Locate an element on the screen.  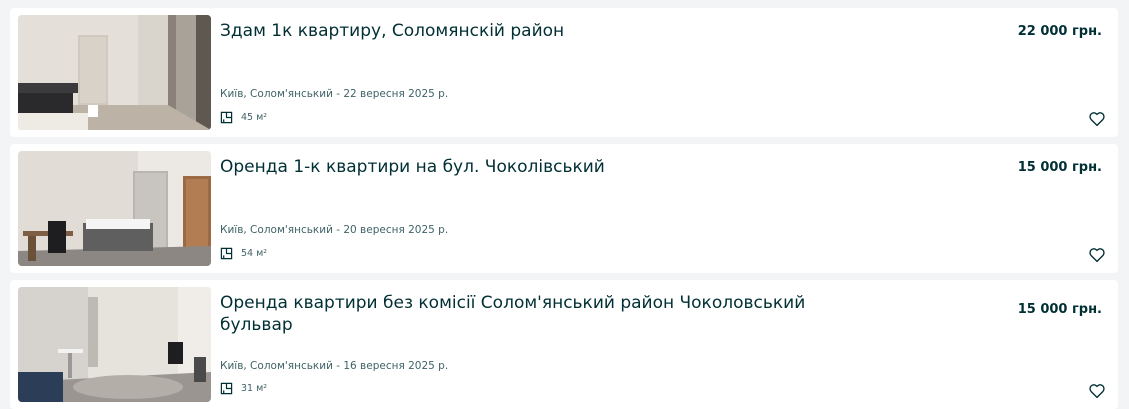
listing-area: 54 м² is located at coordinates (243, 253).